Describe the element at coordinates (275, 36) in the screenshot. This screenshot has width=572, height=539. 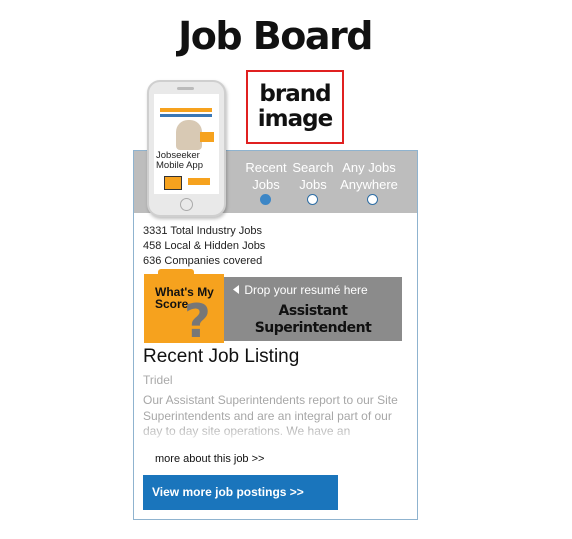
I see `page-title: Job Board` at that location.